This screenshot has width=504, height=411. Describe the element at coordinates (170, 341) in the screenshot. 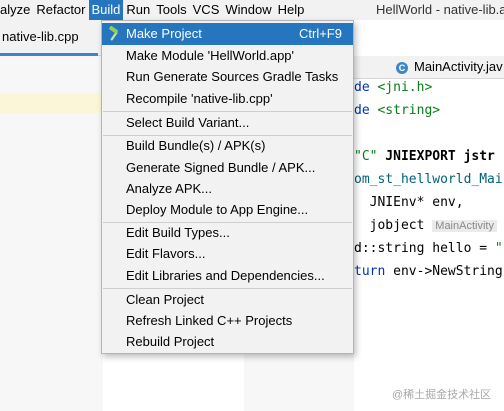

I see `menu-item-label: Rebuild Project` at that location.